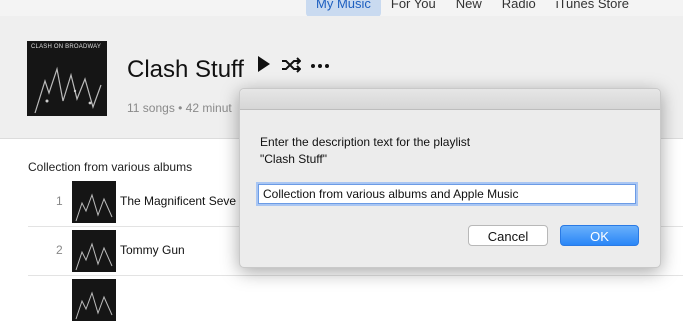  I want to click on playlist-cover: CLASH ON BROADWAY, so click(67, 78).